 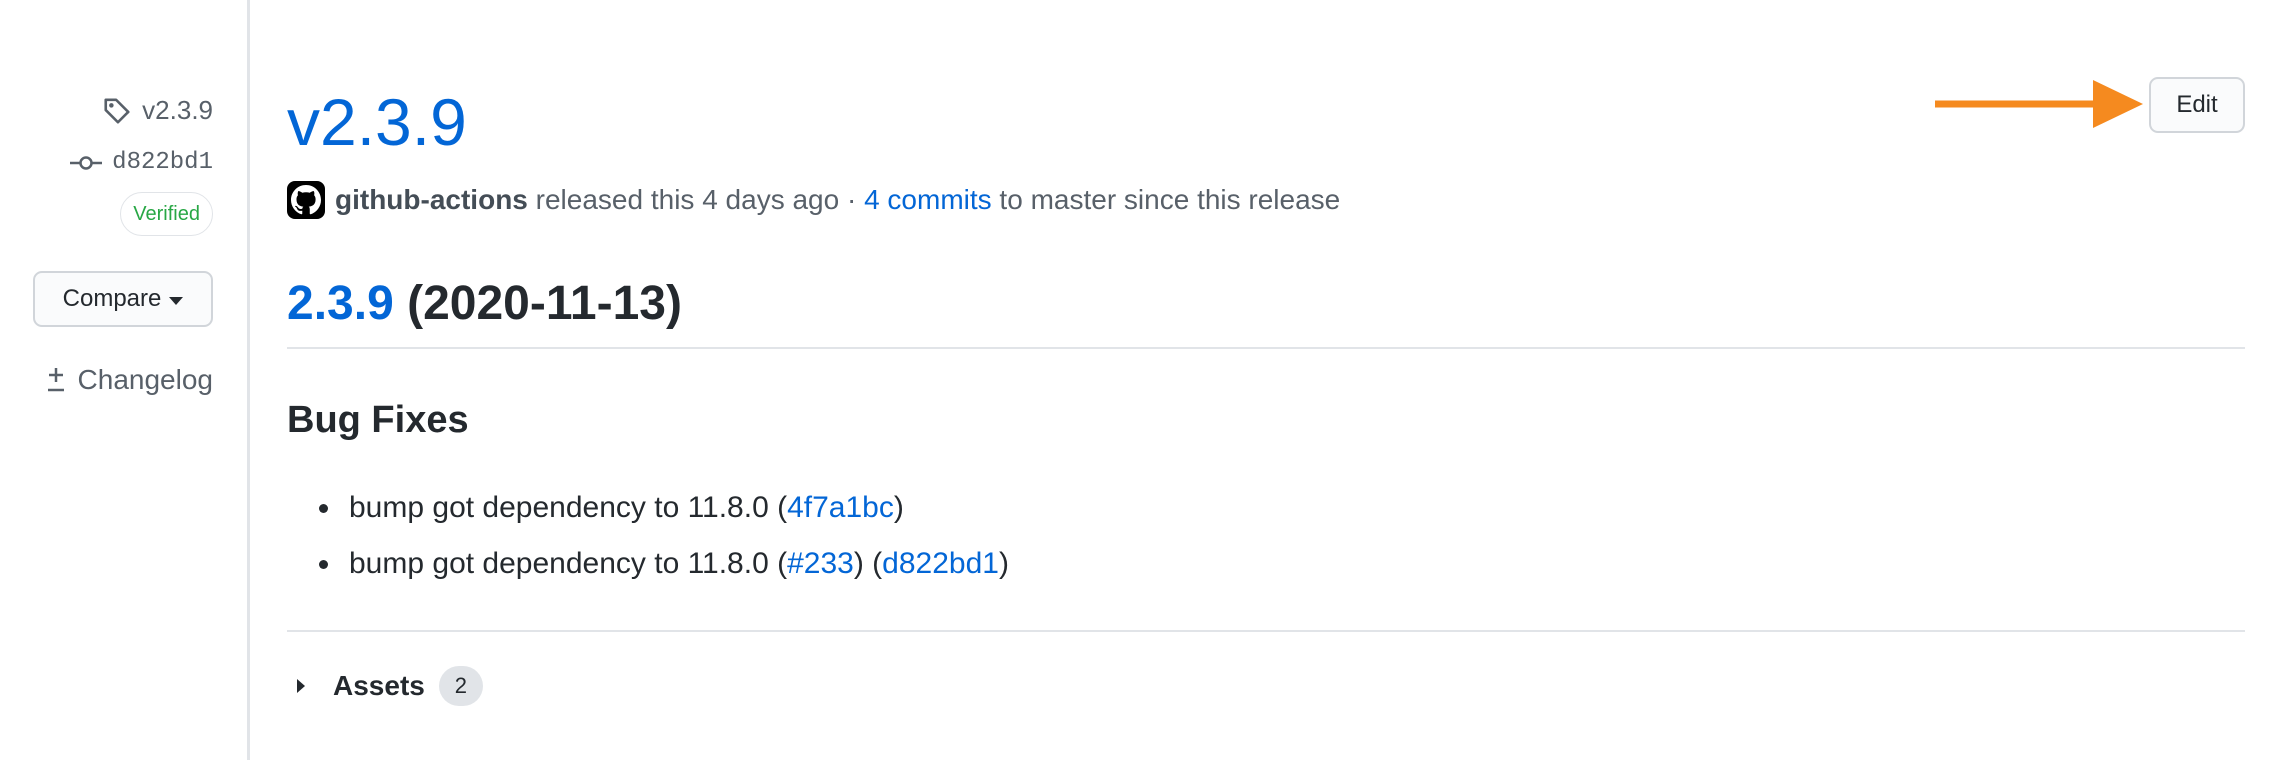 What do you see at coordinates (55, 380) in the screenshot?
I see `plus-minus-icon` at bounding box center [55, 380].